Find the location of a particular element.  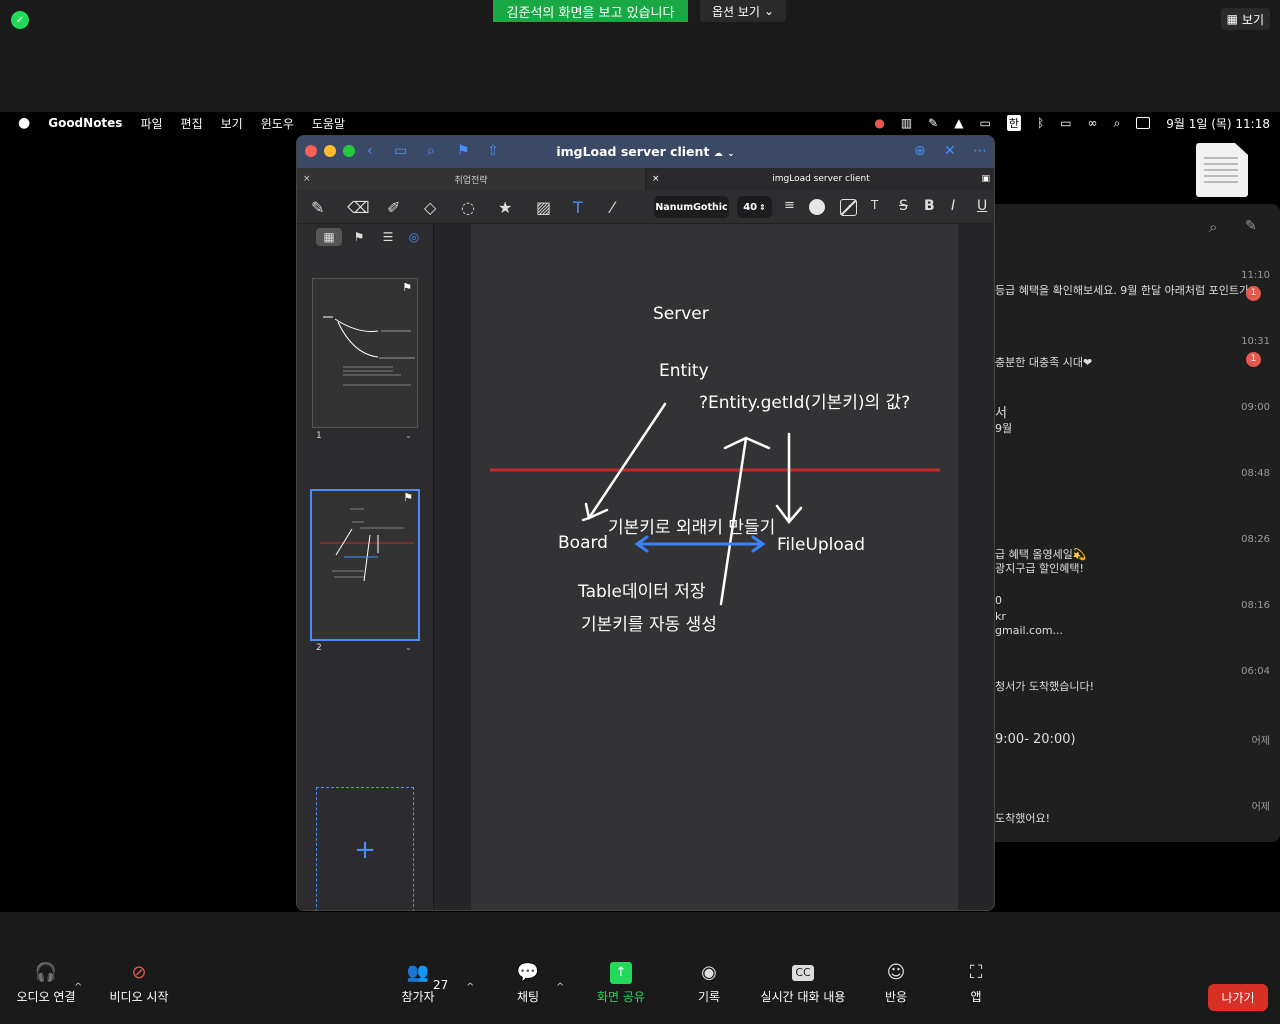

screen-share-icon: ▭ is located at coordinates (984, 123).